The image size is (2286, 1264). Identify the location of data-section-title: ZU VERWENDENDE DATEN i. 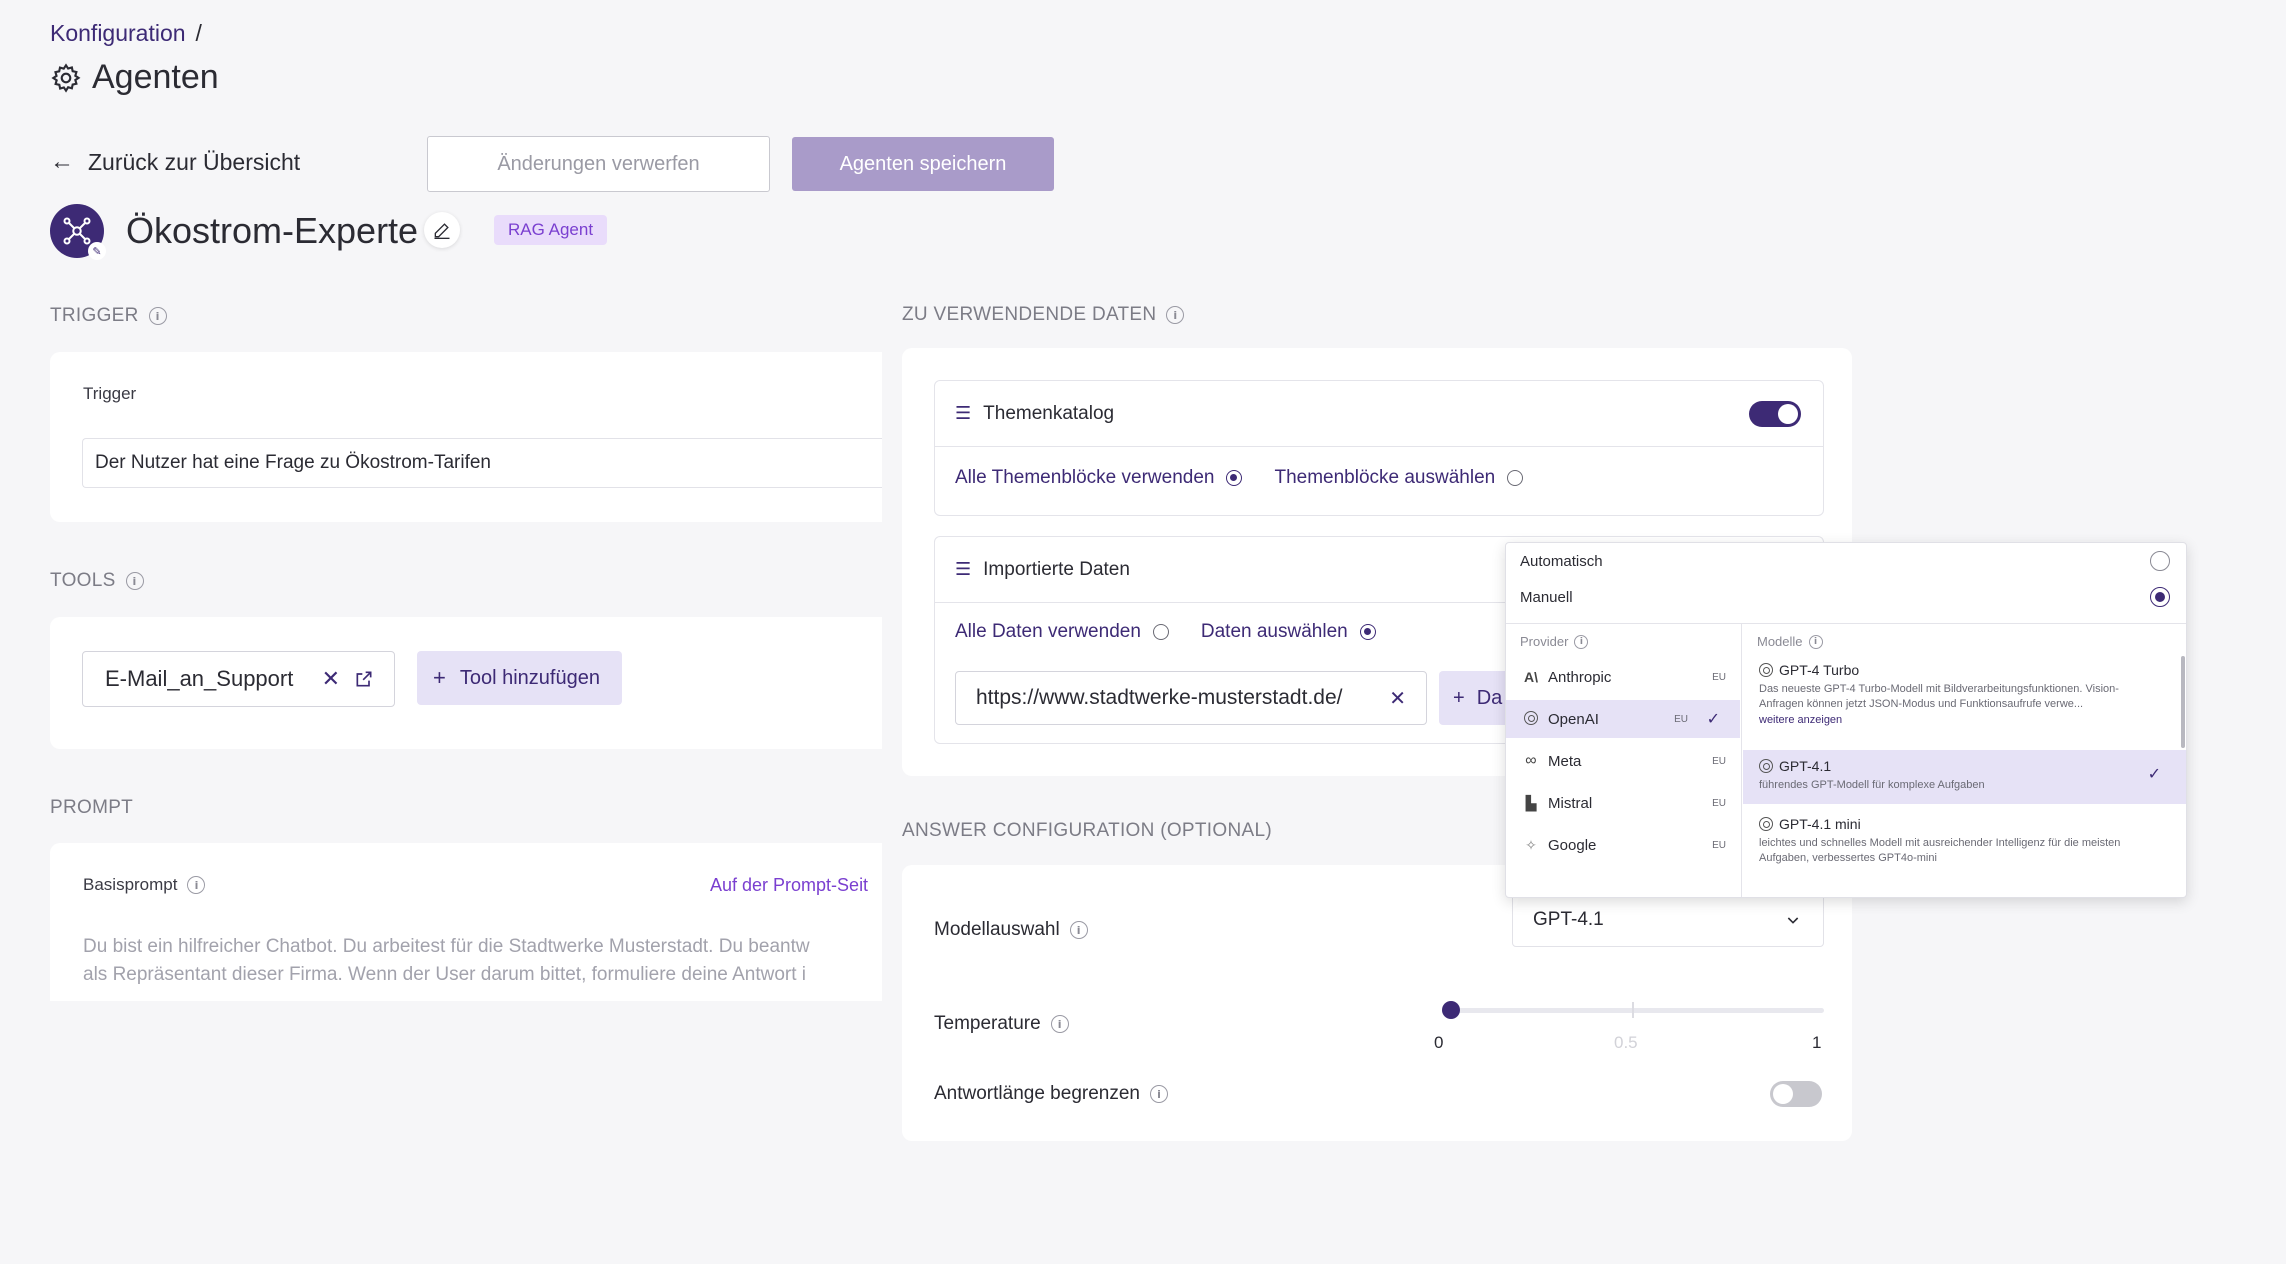
(1043, 315).